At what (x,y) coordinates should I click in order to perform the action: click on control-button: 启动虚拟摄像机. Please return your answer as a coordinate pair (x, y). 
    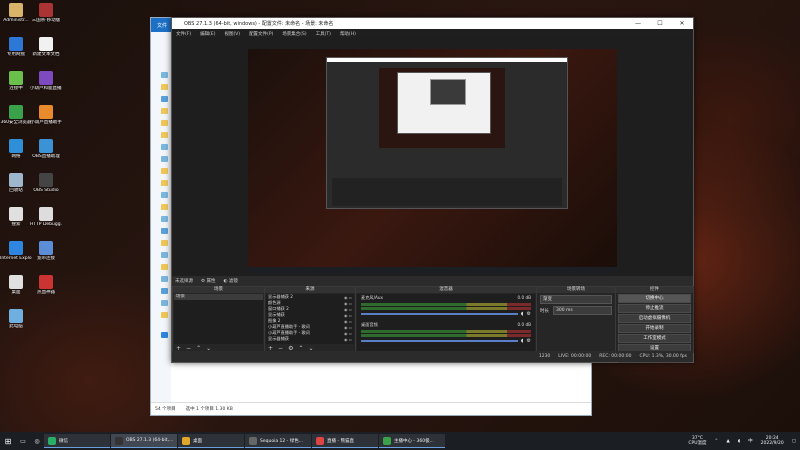
    Looking at the image, I should click on (654, 318).